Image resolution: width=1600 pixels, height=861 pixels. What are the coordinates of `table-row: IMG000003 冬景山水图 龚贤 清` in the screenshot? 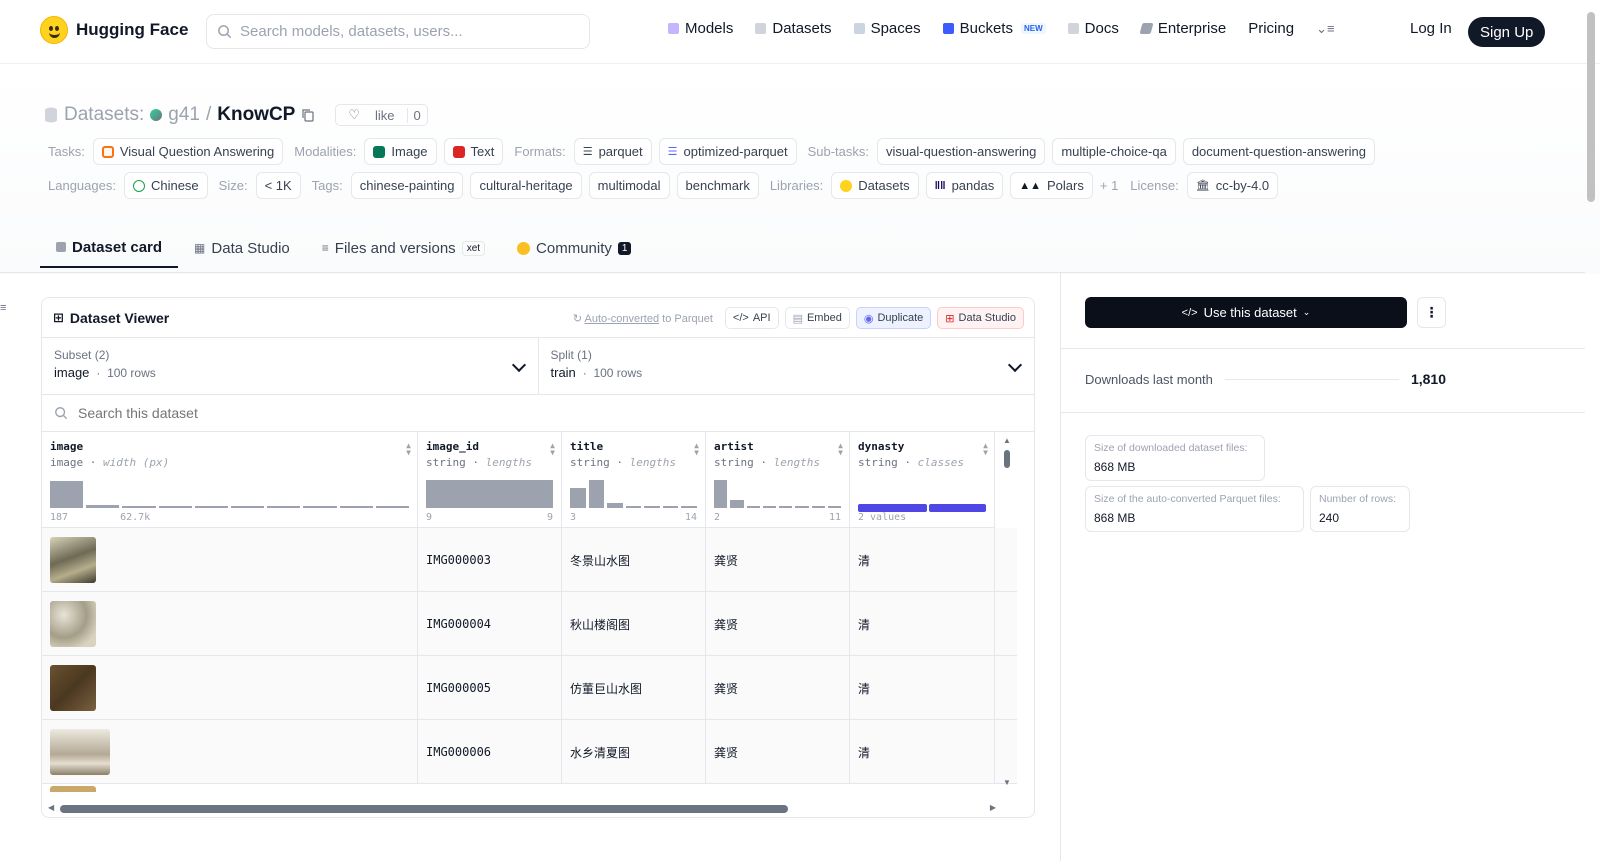 It's located at (529, 560).